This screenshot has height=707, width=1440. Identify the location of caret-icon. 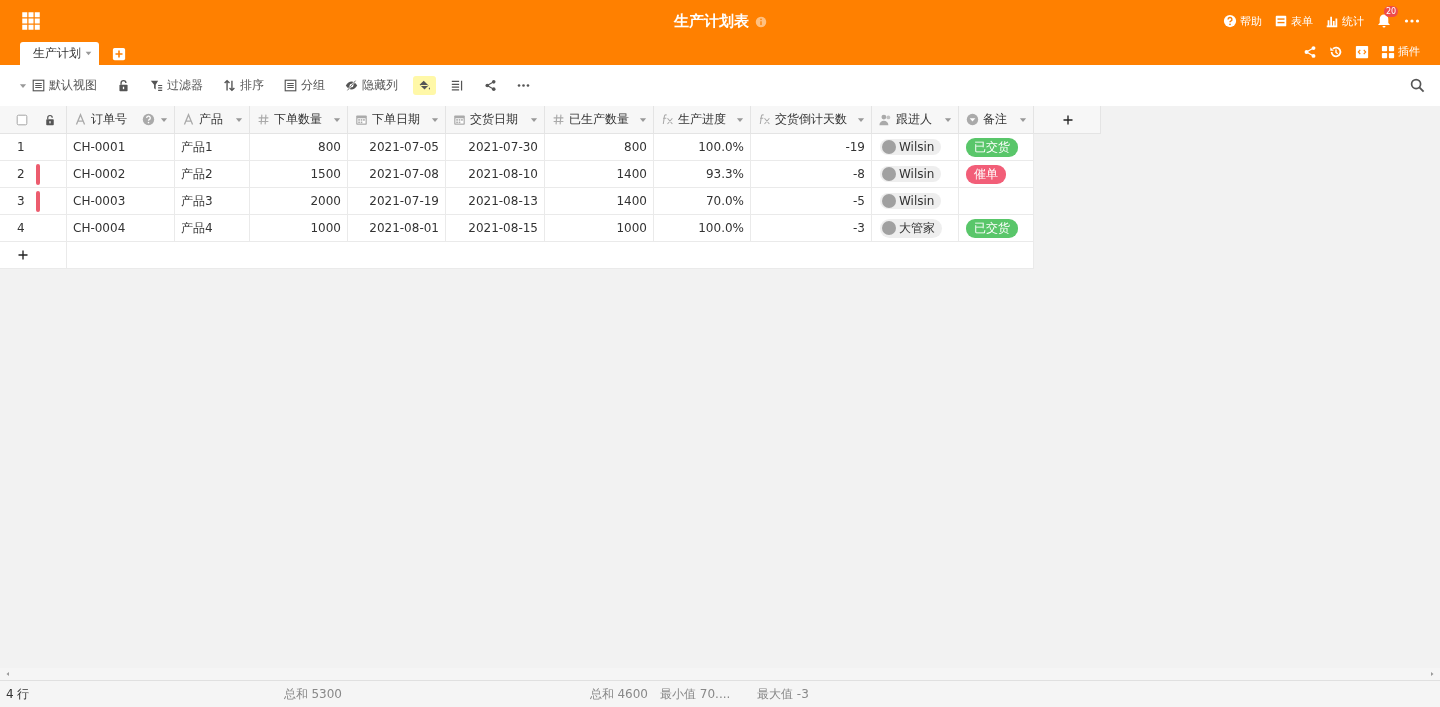
(88, 53).